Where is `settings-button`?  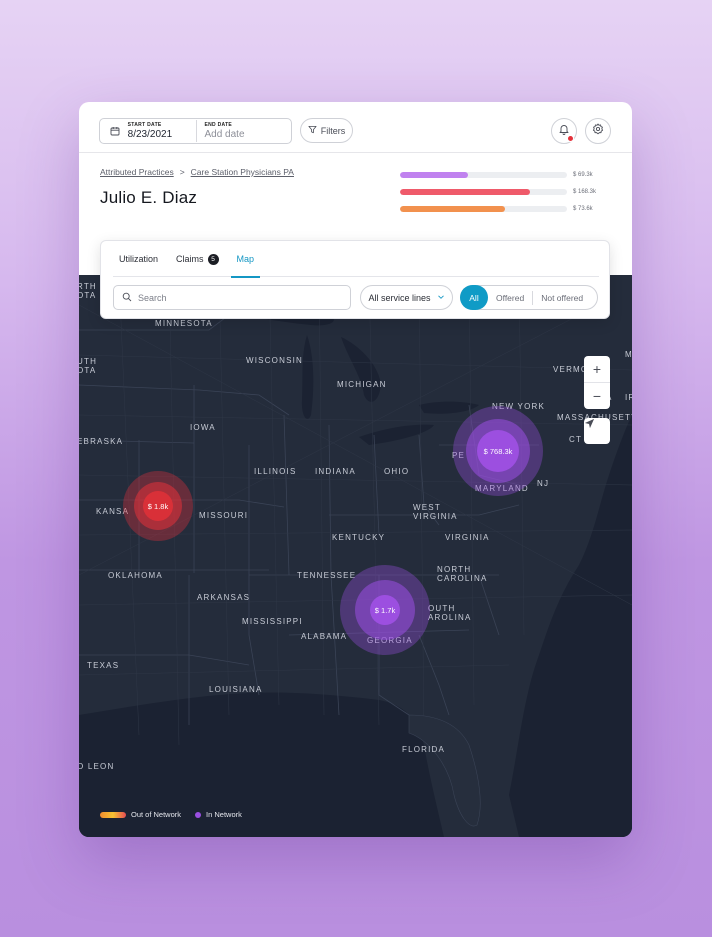 settings-button is located at coordinates (598, 131).